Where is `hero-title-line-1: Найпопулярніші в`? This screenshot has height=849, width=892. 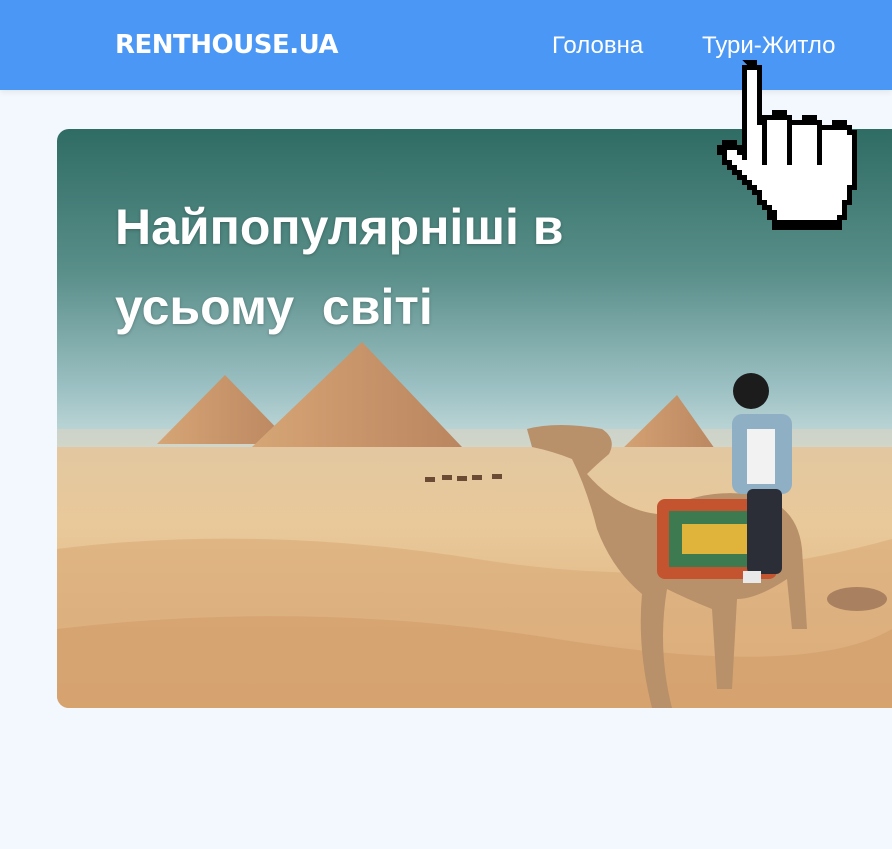 hero-title-line-1: Найпопулярніші в is located at coordinates (339, 227).